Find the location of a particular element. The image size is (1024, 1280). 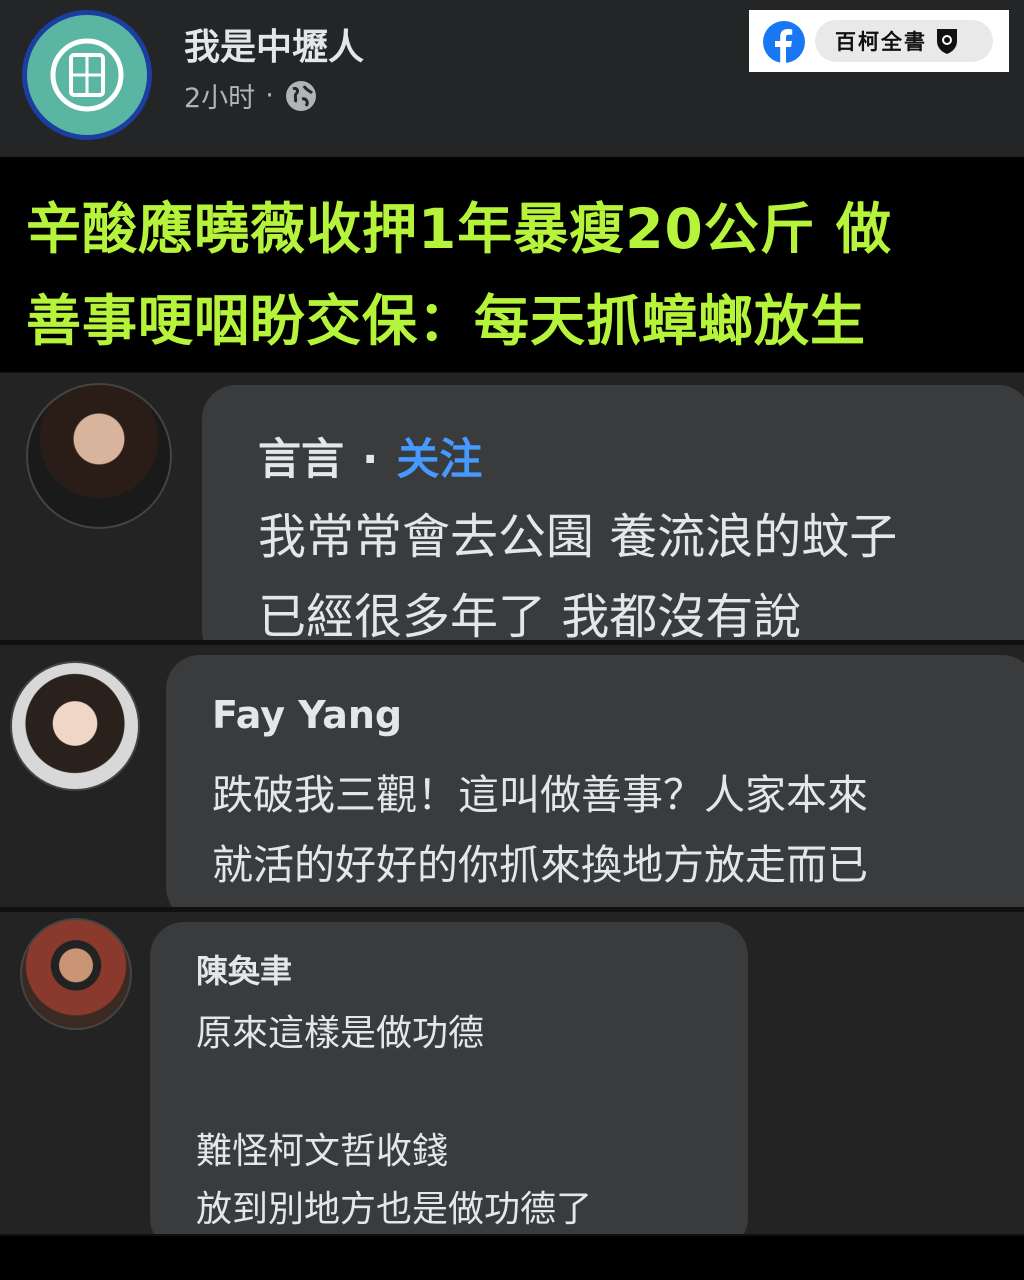

comment-author: Fay Yang is located at coordinates (307, 715).